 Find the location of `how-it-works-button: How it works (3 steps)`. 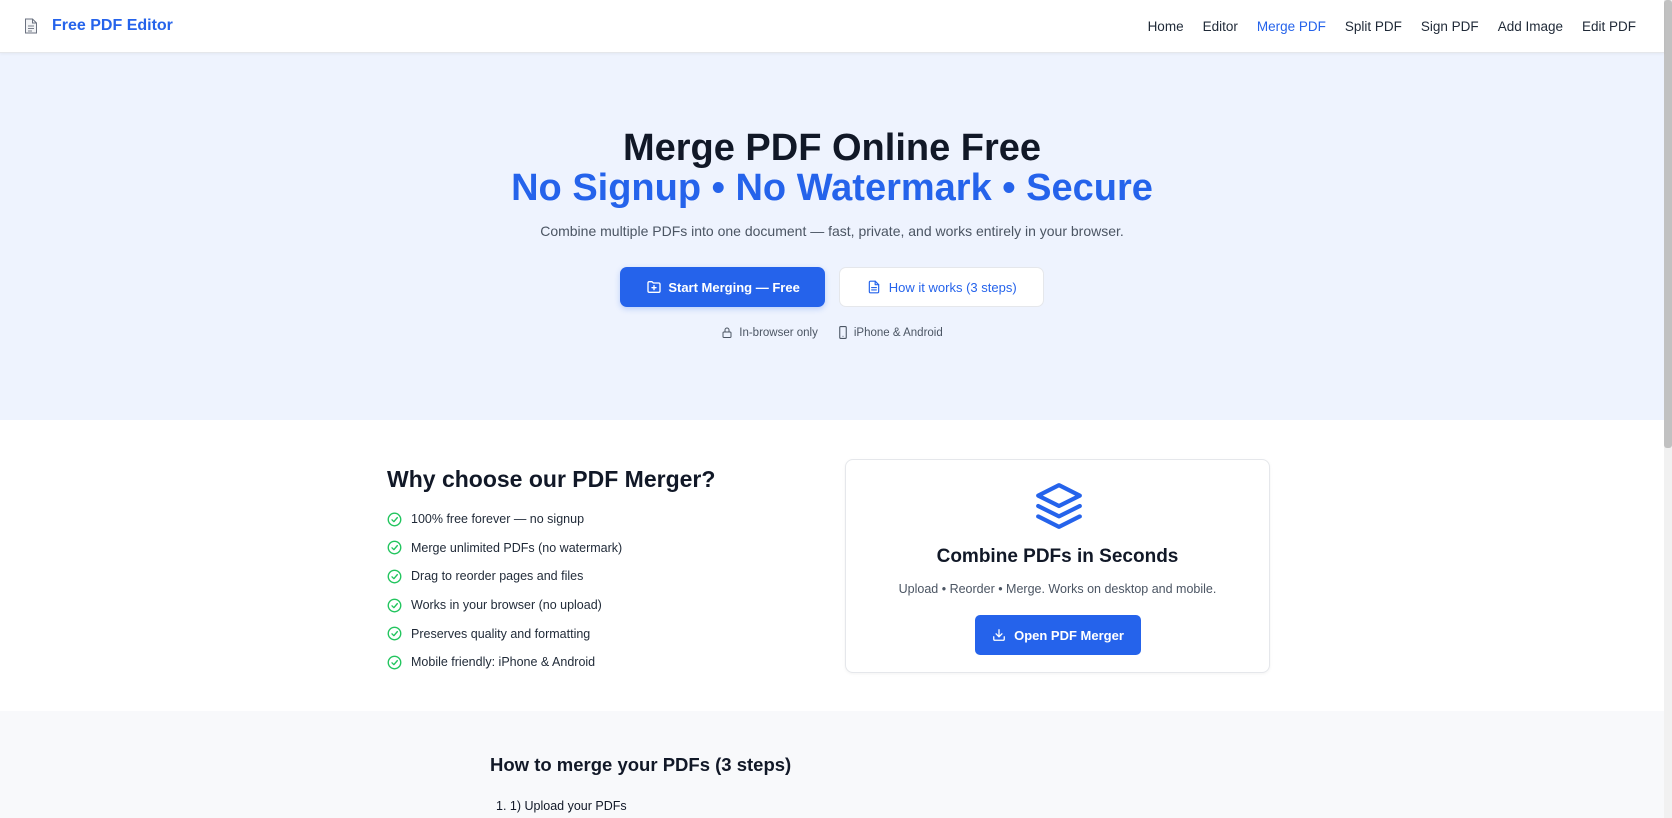

how-it-works-button: How it works (3 steps) is located at coordinates (941, 287).